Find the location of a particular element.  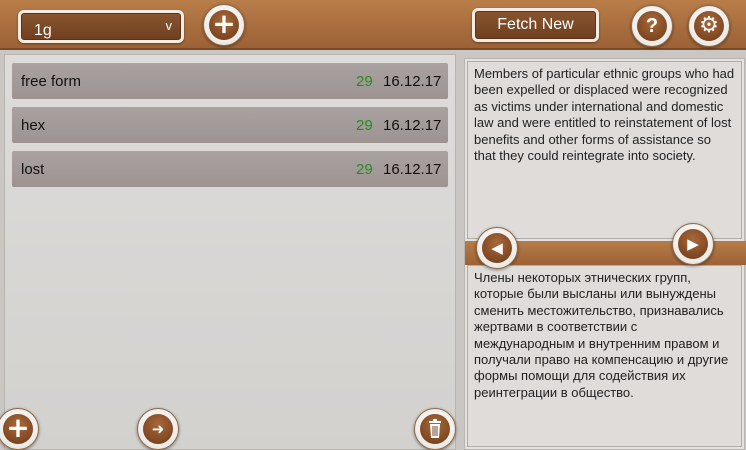

arrow-left-icon: ◀ is located at coordinates (497, 248).